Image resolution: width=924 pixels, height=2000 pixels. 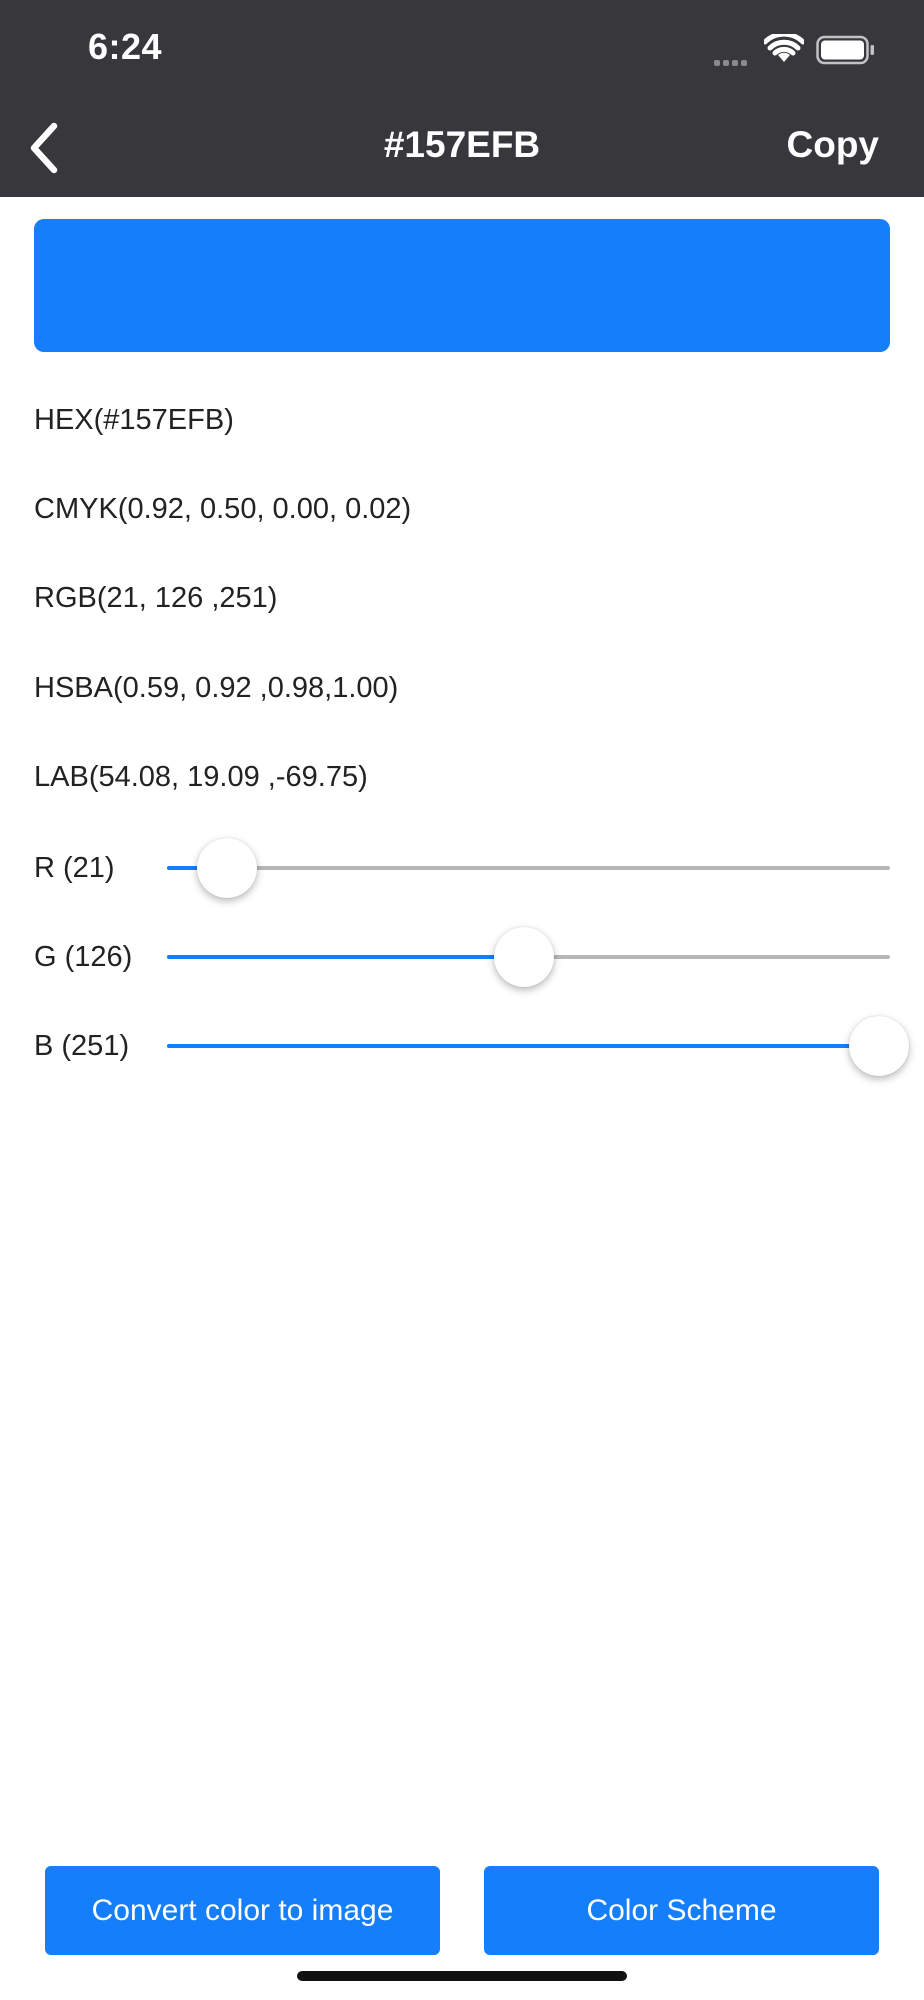 I want to click on rgb-value: RGB(21, 126 ,251), so click(x=156, y=598).